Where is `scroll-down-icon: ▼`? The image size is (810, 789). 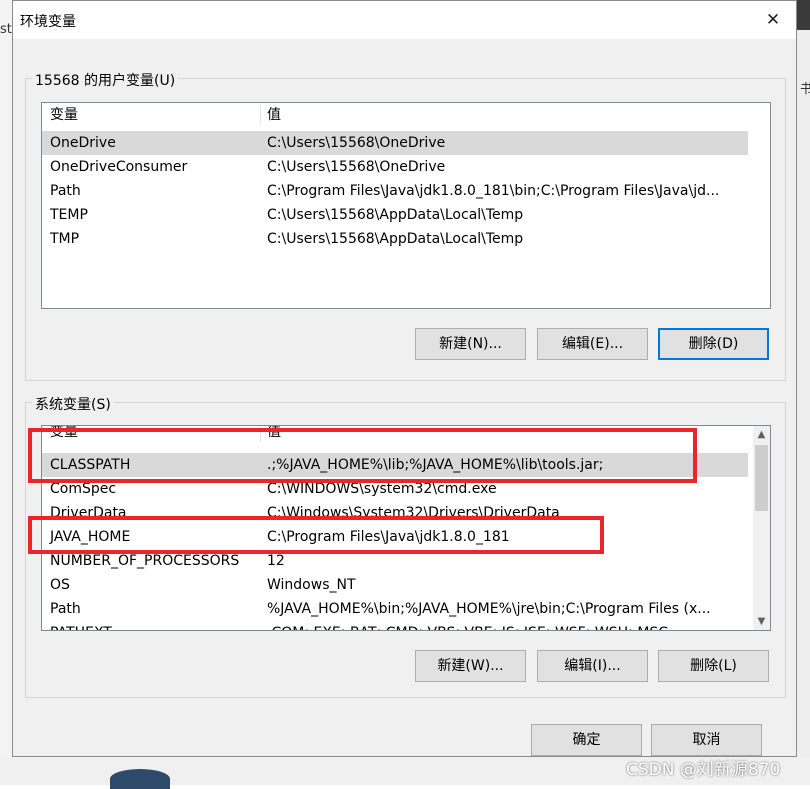 scroll-down-icon: ▼ is located at coordinates (761, 621).